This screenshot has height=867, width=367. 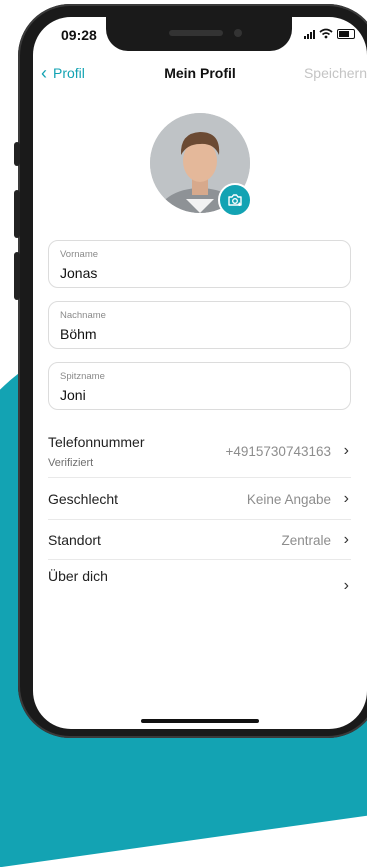 What do you see at coordinates (199, 264) in the screenshot?
I see `first-name-field: Vorname Jonas` at bounding box center [199, 264].